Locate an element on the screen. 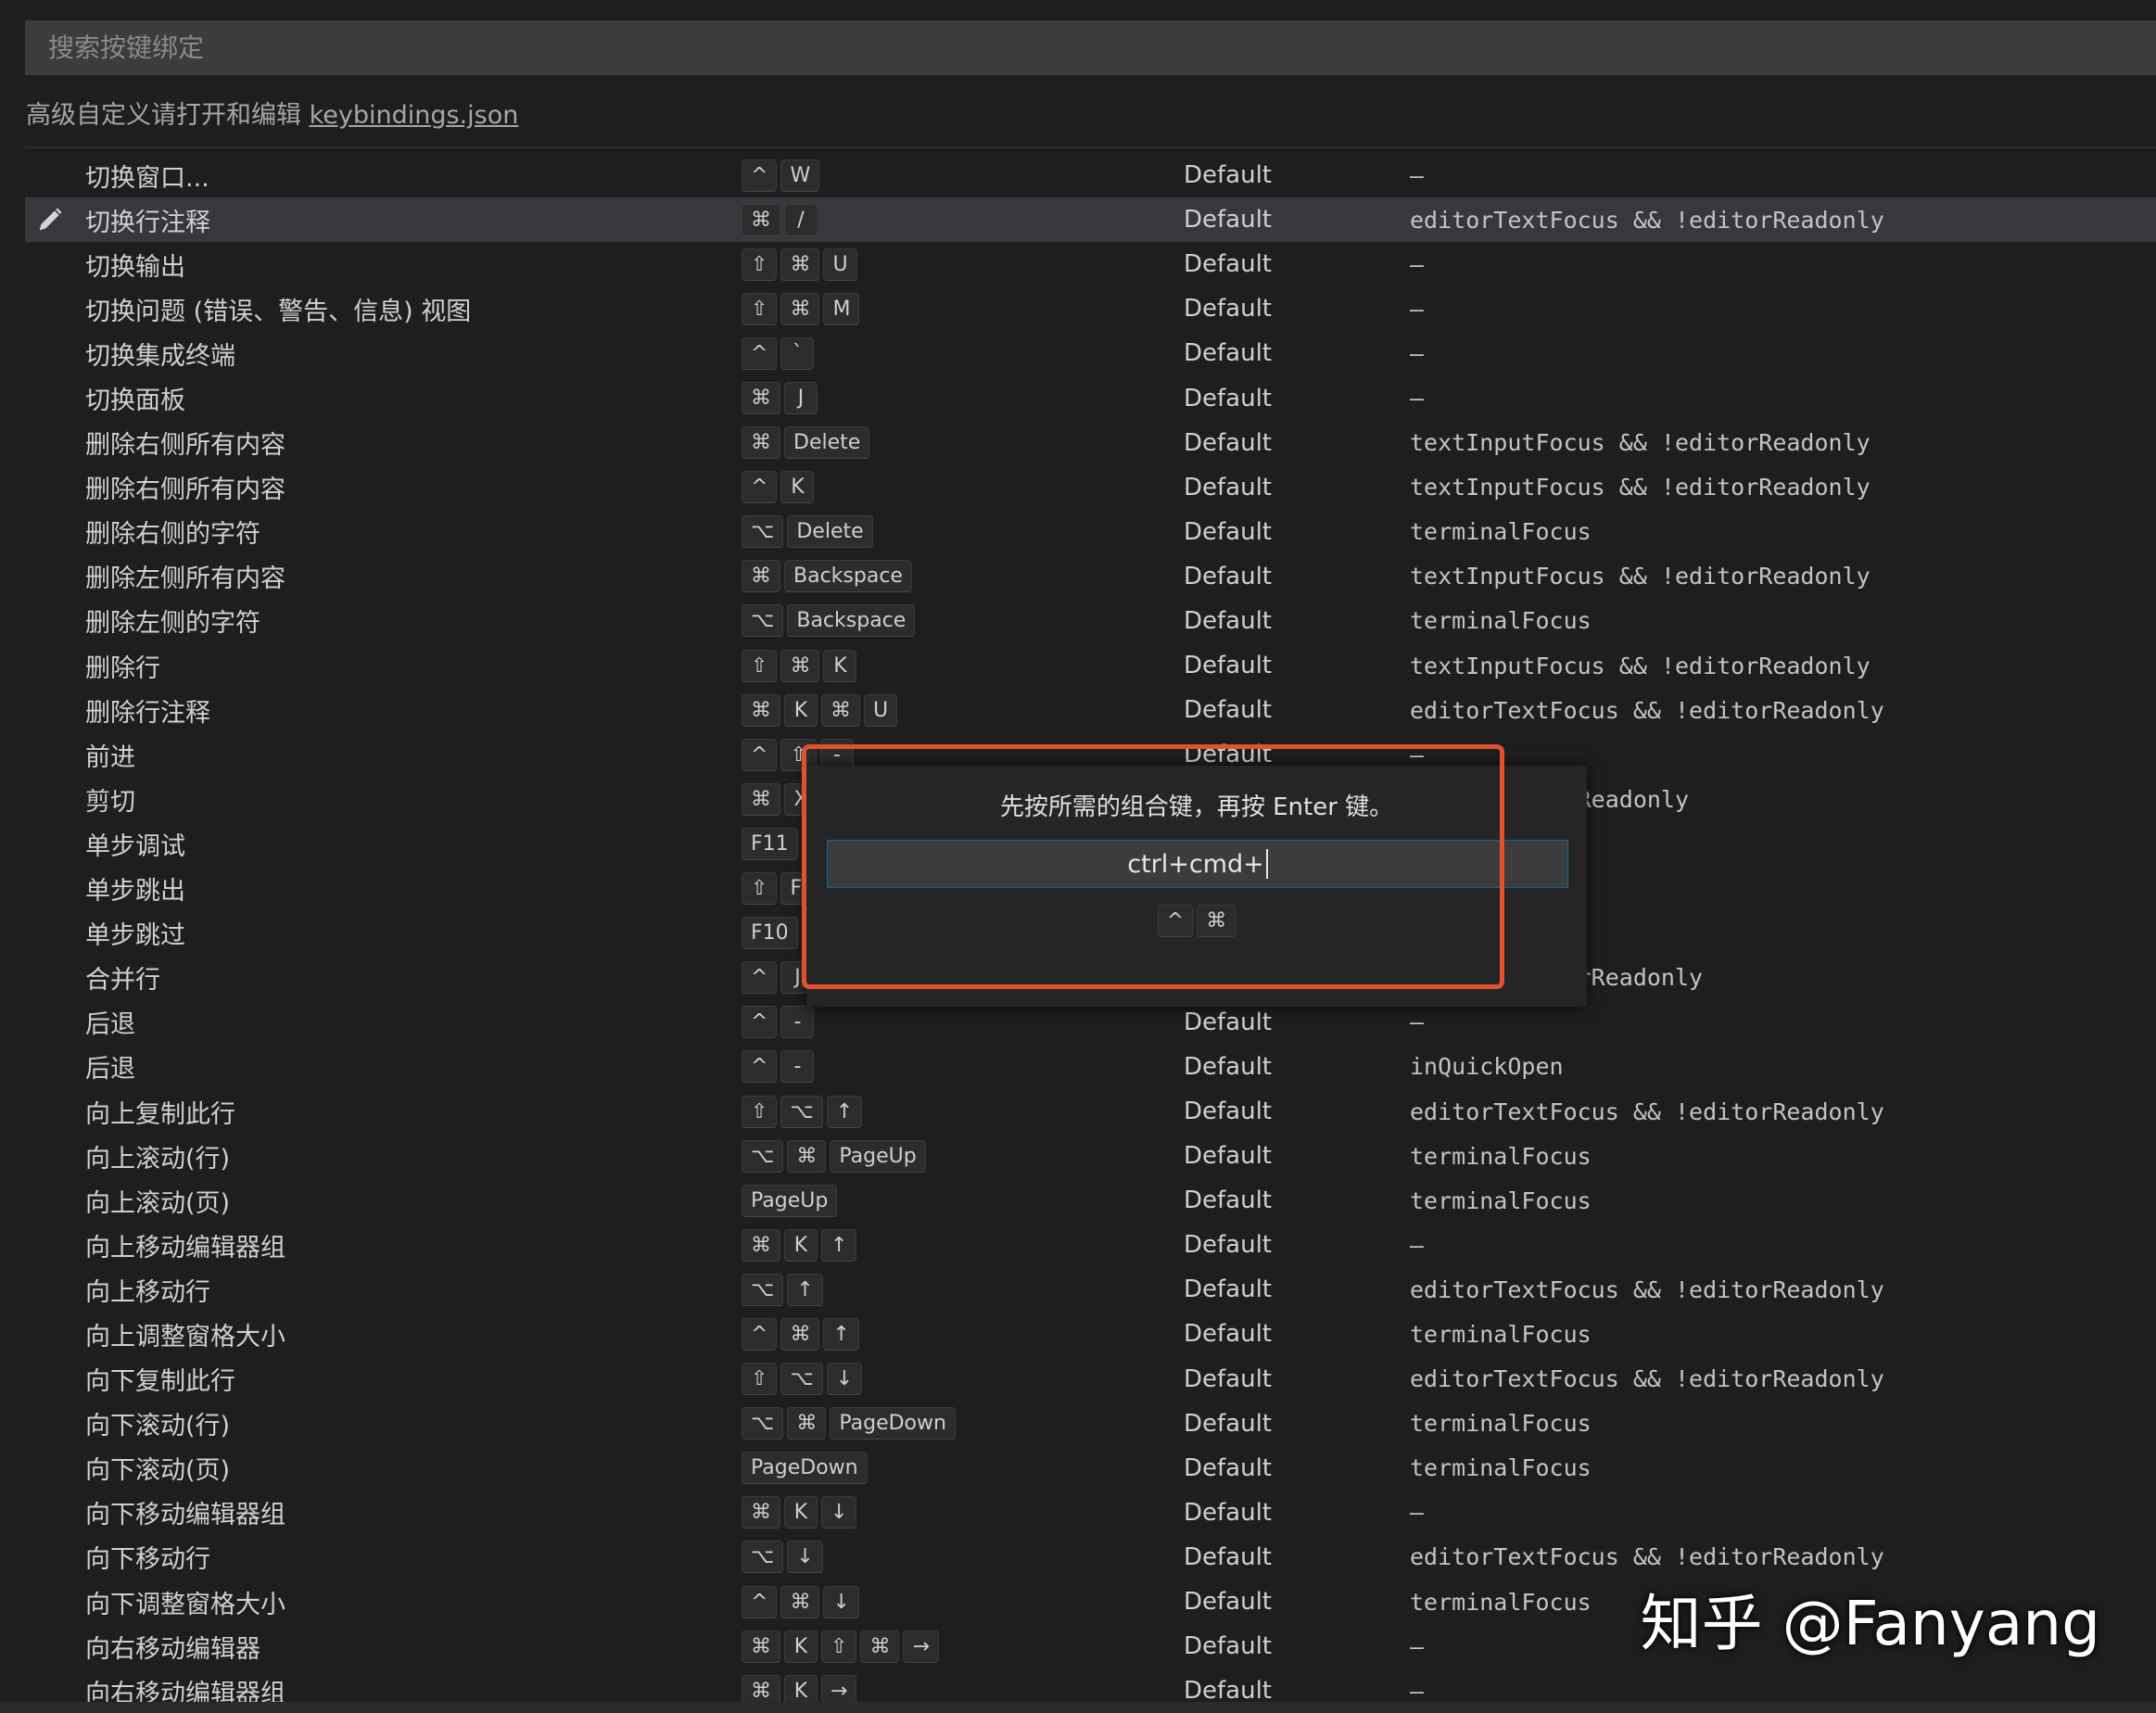  pencil-icon is located at coordinates (50, 220).